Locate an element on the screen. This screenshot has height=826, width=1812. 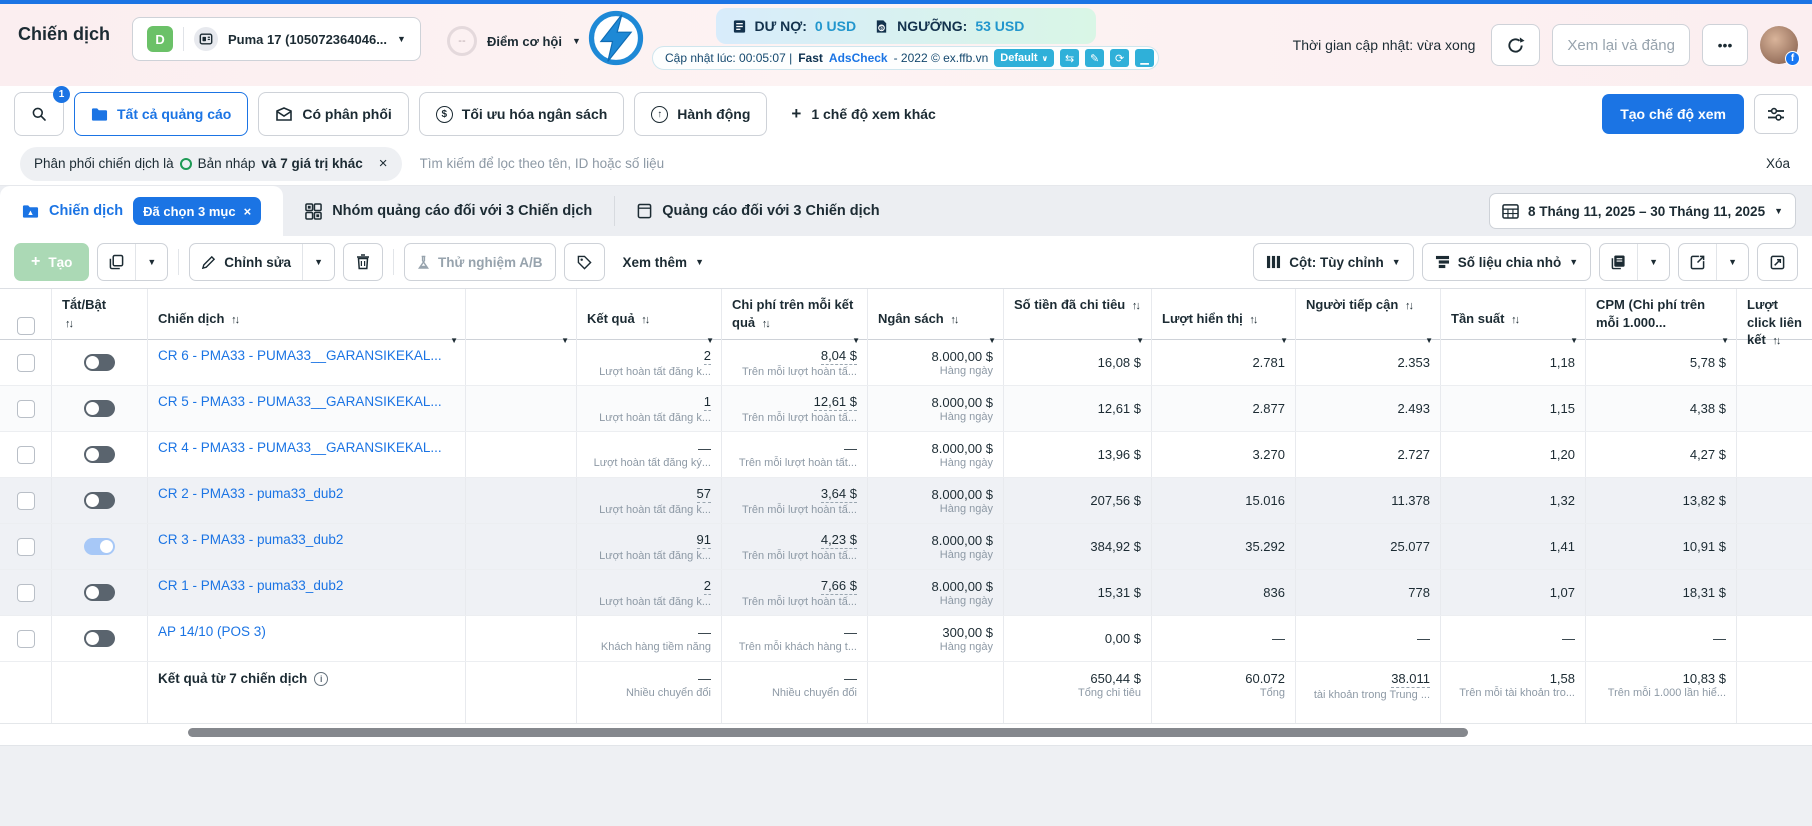
adscheck-brand: AdsCheck is located at coordinates (858, 58).